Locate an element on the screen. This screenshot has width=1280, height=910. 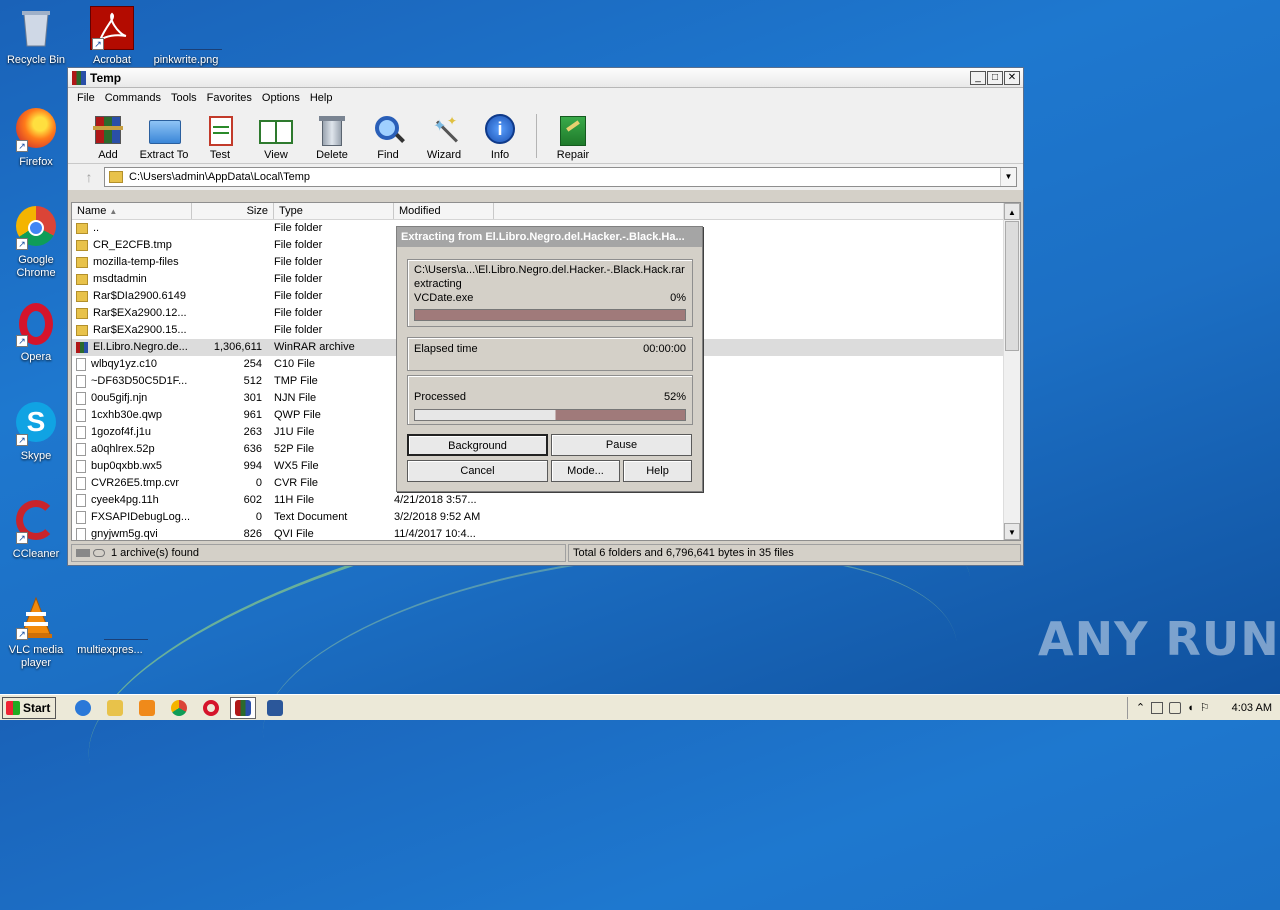
desktop-icon-chrome: ↗ Google Chrome is located at coordinates (36, 242).